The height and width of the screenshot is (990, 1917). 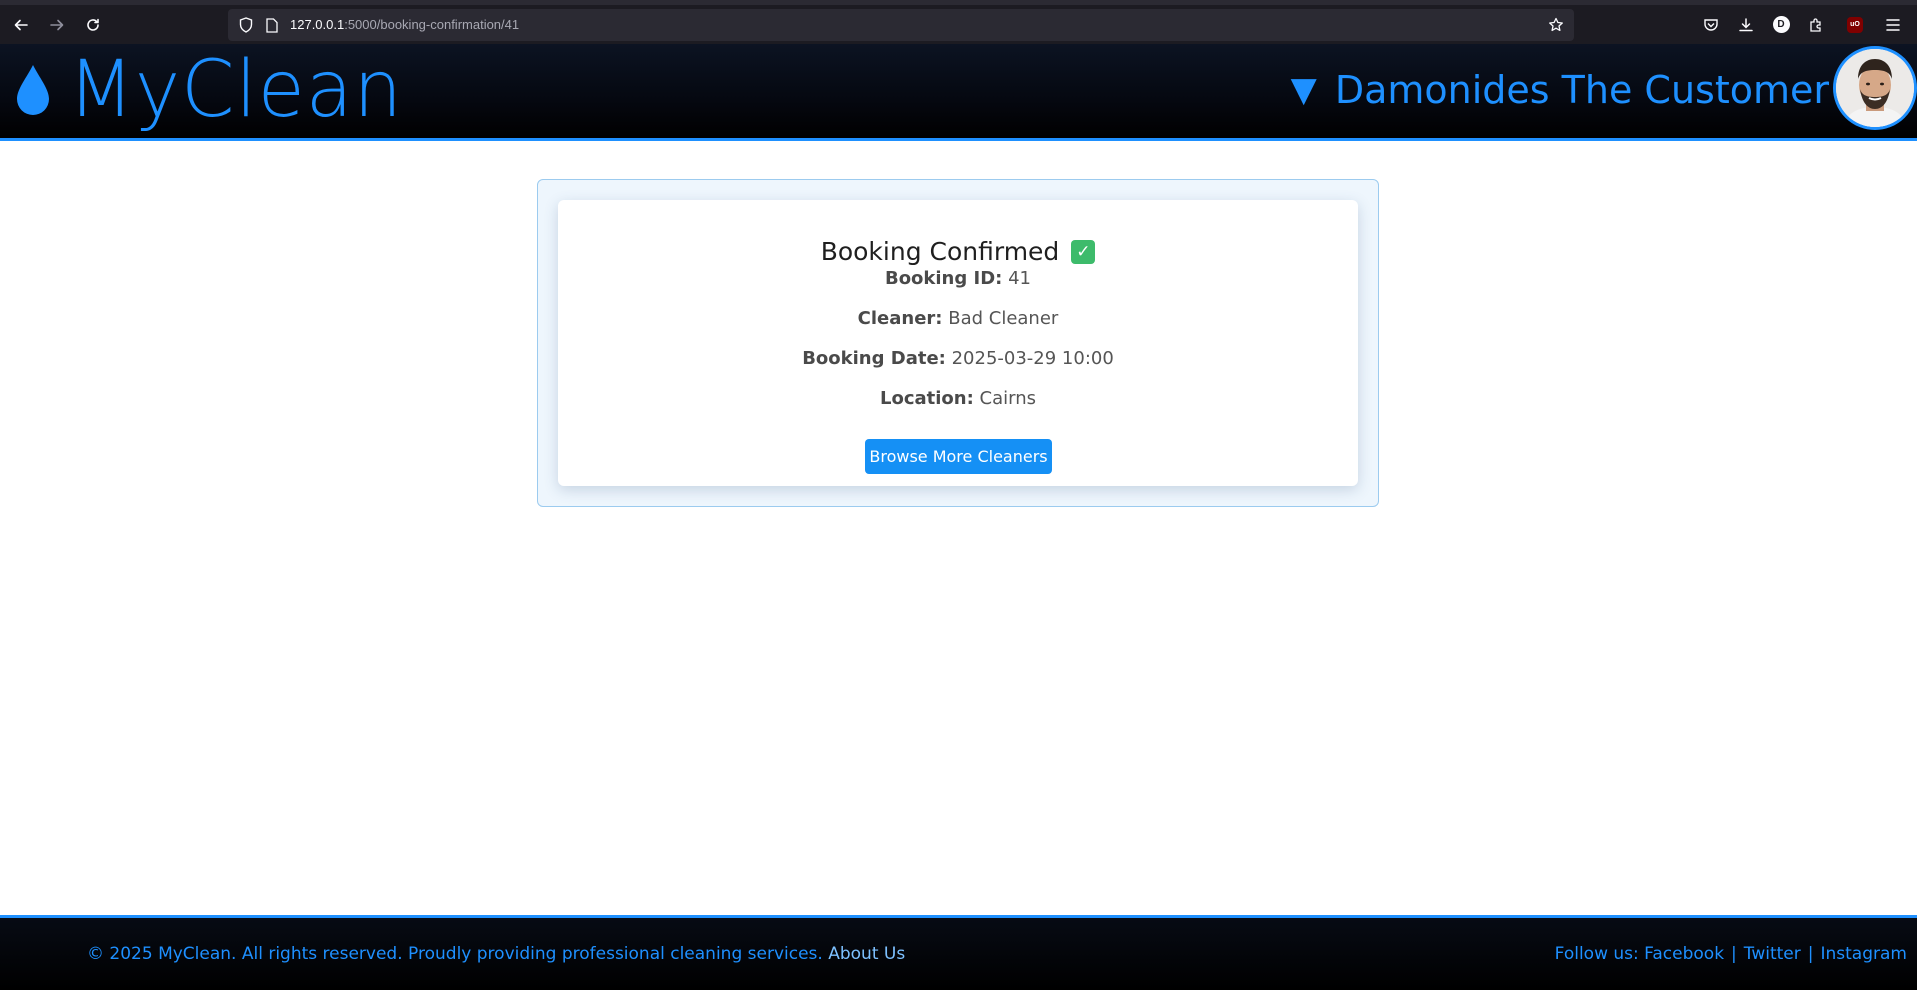 What do you see at coordinates (246, 25) in the screenshot?
I see `shield-icon` at bounding box center [246, 25].